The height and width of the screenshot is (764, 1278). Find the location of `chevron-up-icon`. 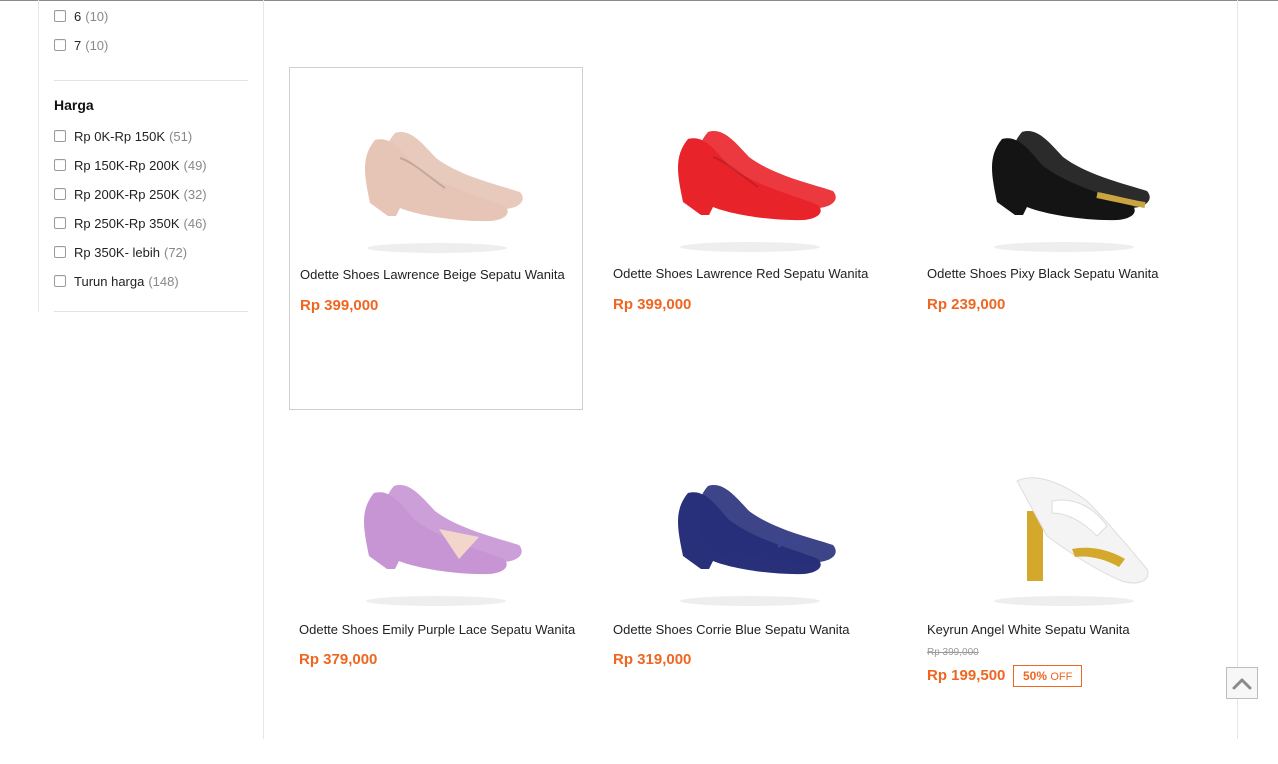

chevron-up-icon is located at coordinates (1242, 684).